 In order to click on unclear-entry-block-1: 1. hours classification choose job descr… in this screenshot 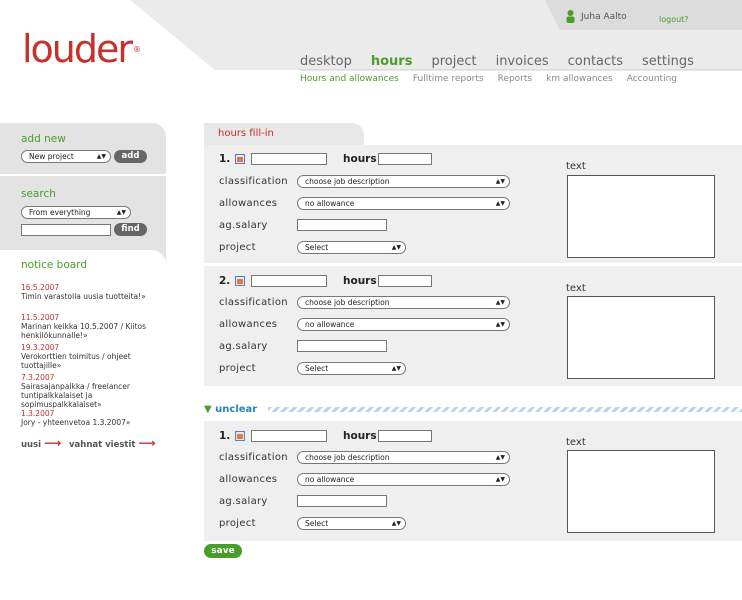, I will do `click(473, 481)`.